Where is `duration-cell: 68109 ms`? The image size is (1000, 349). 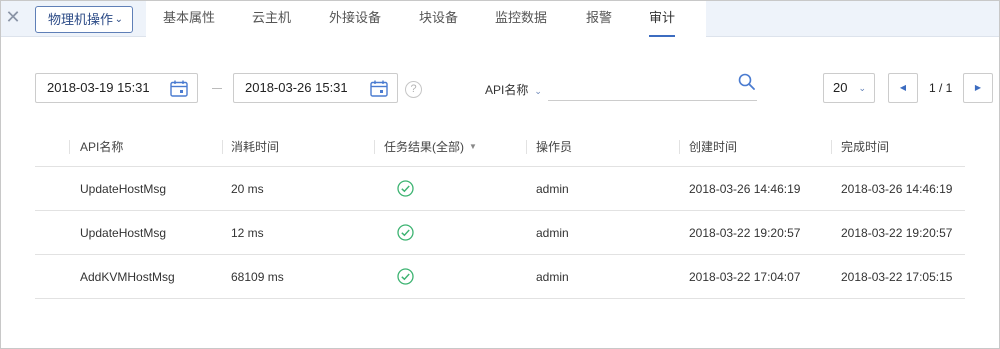
duration-cell: 68109 ms is located at coordinates (257, 276).